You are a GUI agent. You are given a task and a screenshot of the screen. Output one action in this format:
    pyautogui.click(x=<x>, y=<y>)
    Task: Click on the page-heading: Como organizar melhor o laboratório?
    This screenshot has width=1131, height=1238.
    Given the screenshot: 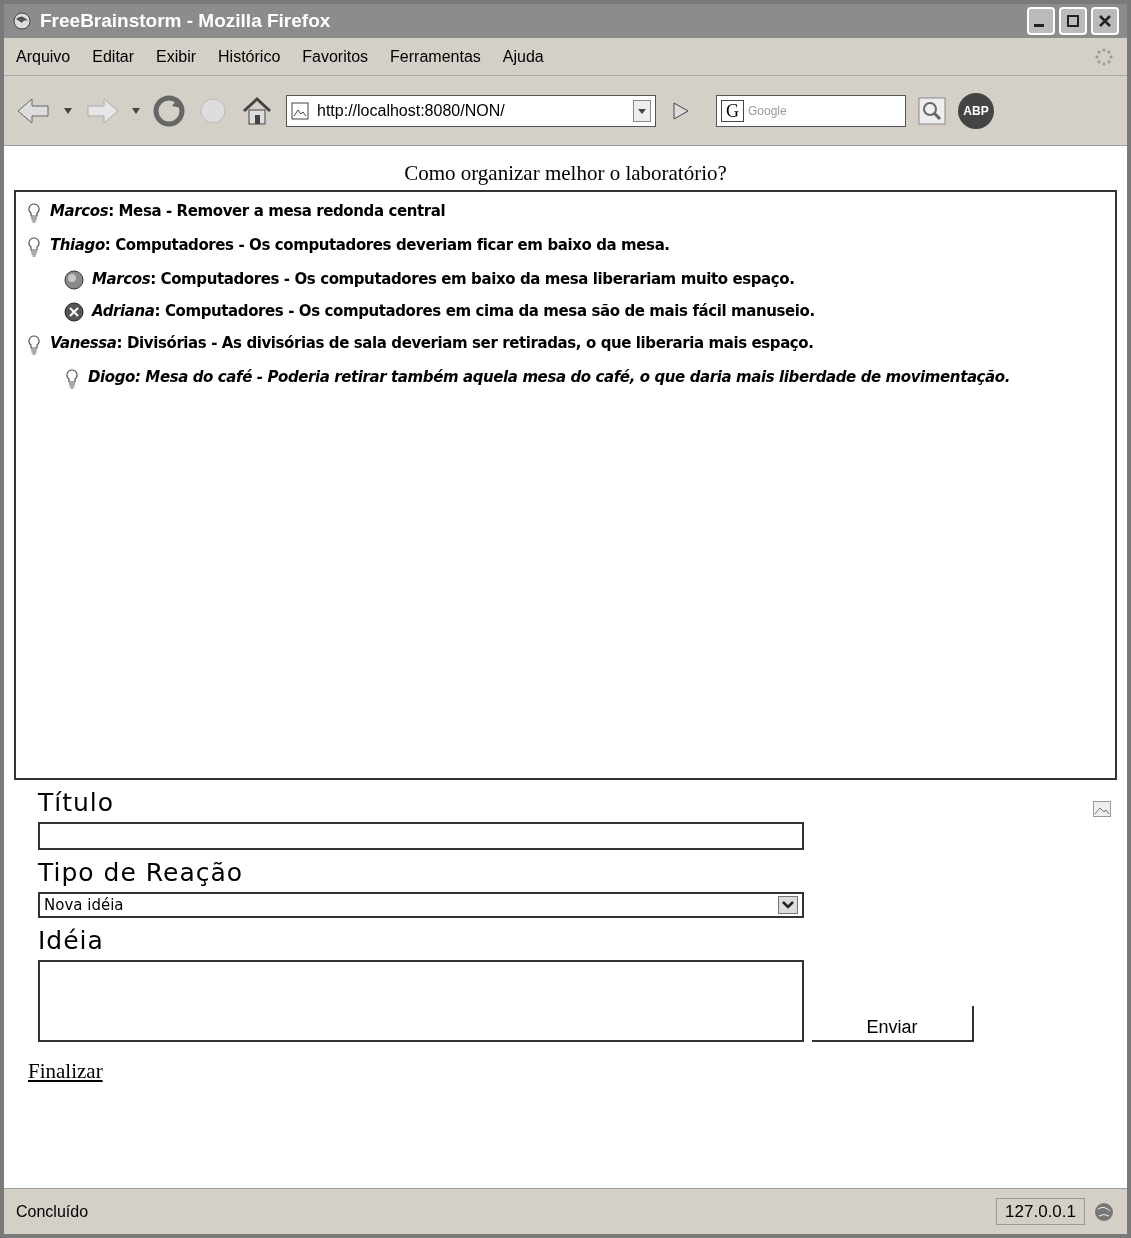 What is the action you would take?
    pyautogui.click(x=565, y=173)
    